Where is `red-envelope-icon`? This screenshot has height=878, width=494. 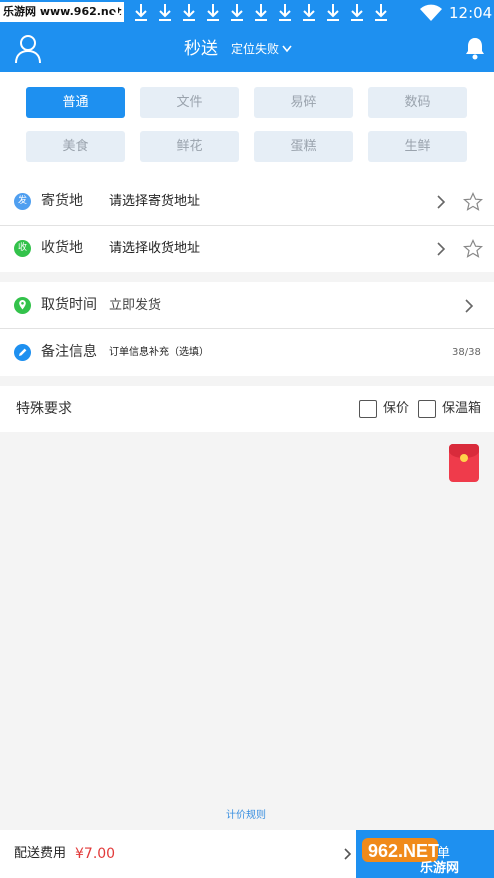 red-envelope-icon is located at coordinates (464, 463).